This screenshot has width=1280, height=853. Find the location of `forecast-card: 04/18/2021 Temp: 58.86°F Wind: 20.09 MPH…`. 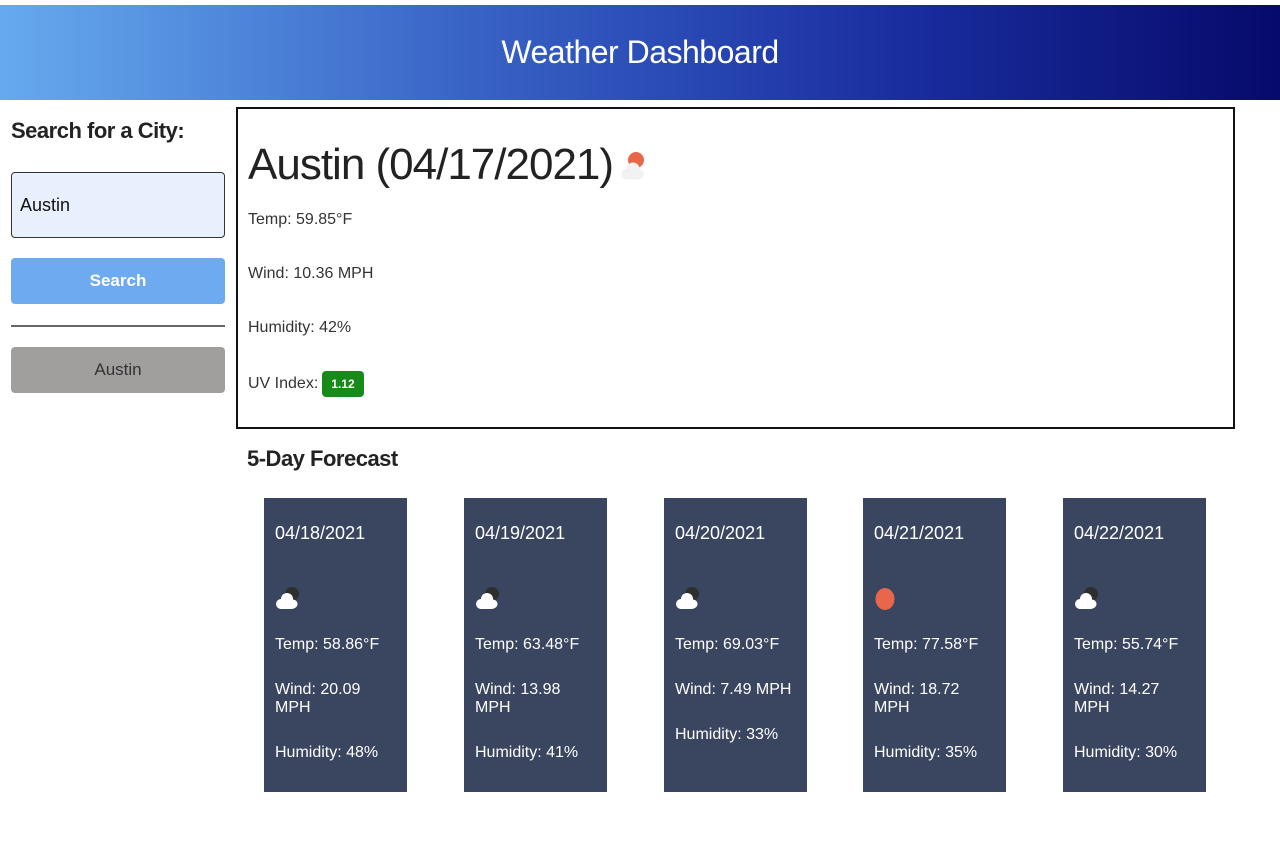

forecast-card: 04/18/2021 Temp: 58.86°F Wind: 20.09 MPH… is located at coordinates (335, 645).